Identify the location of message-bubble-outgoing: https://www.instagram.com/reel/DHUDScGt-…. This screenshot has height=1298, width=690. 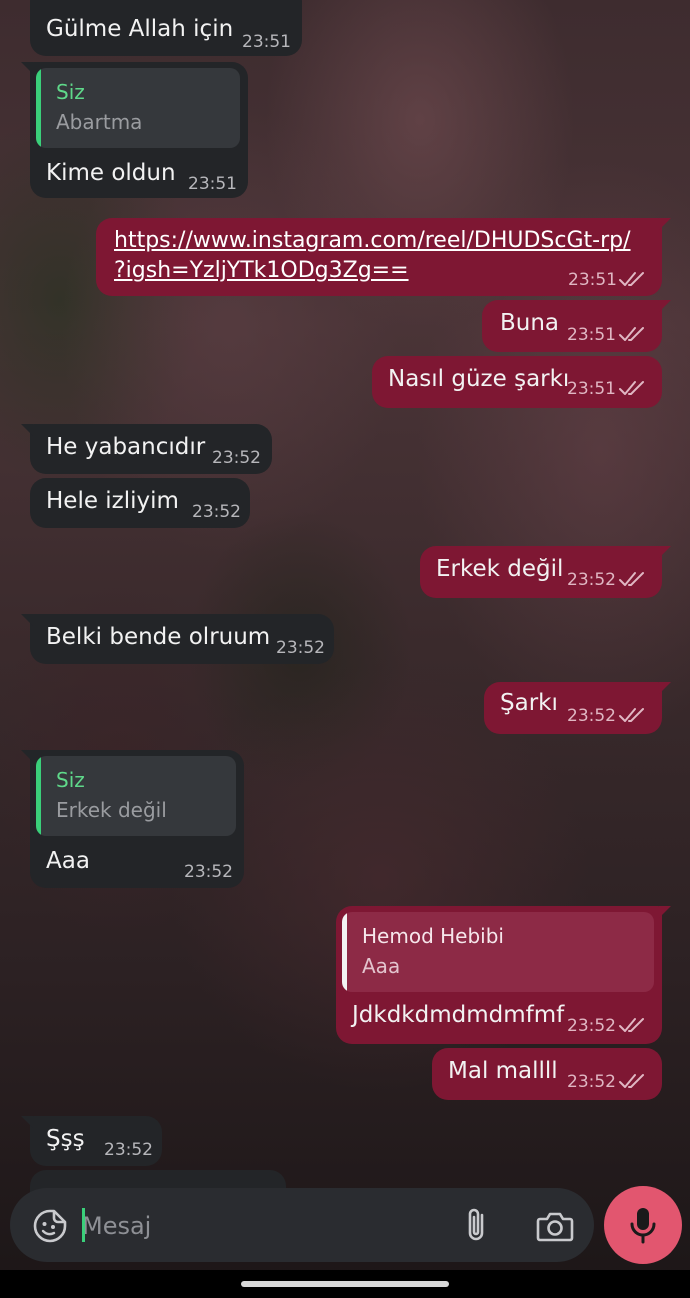
(383, 257).